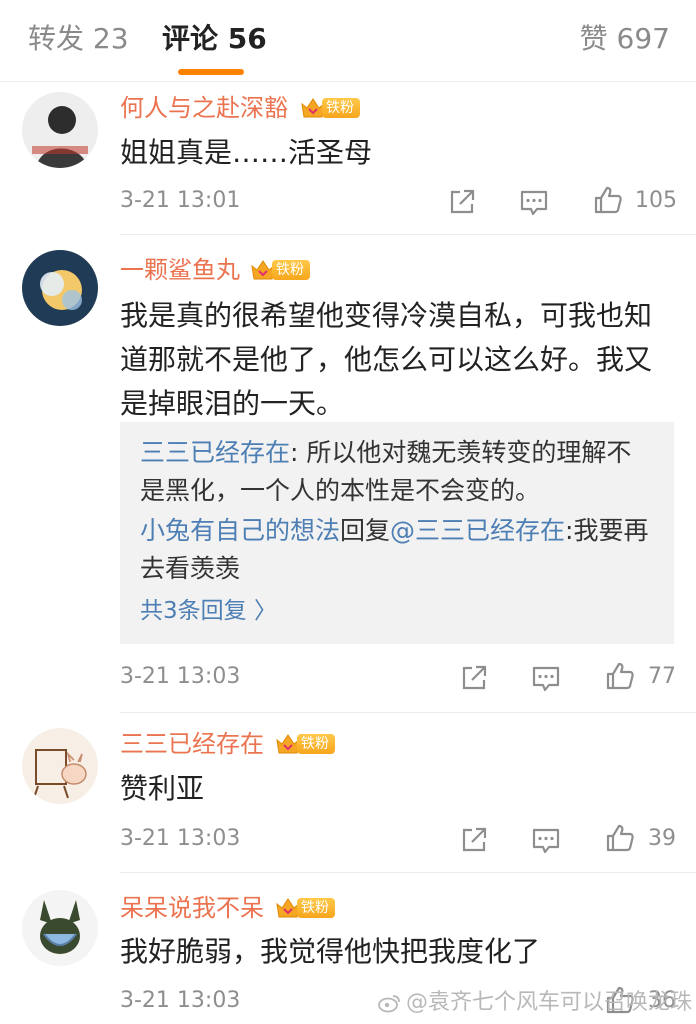 The height and width of the screenshot is (1024, 696). What do you see at coordinates (662, 676) in the screenshot?
I see `like-count: 77` at bounding box center [662, 676].